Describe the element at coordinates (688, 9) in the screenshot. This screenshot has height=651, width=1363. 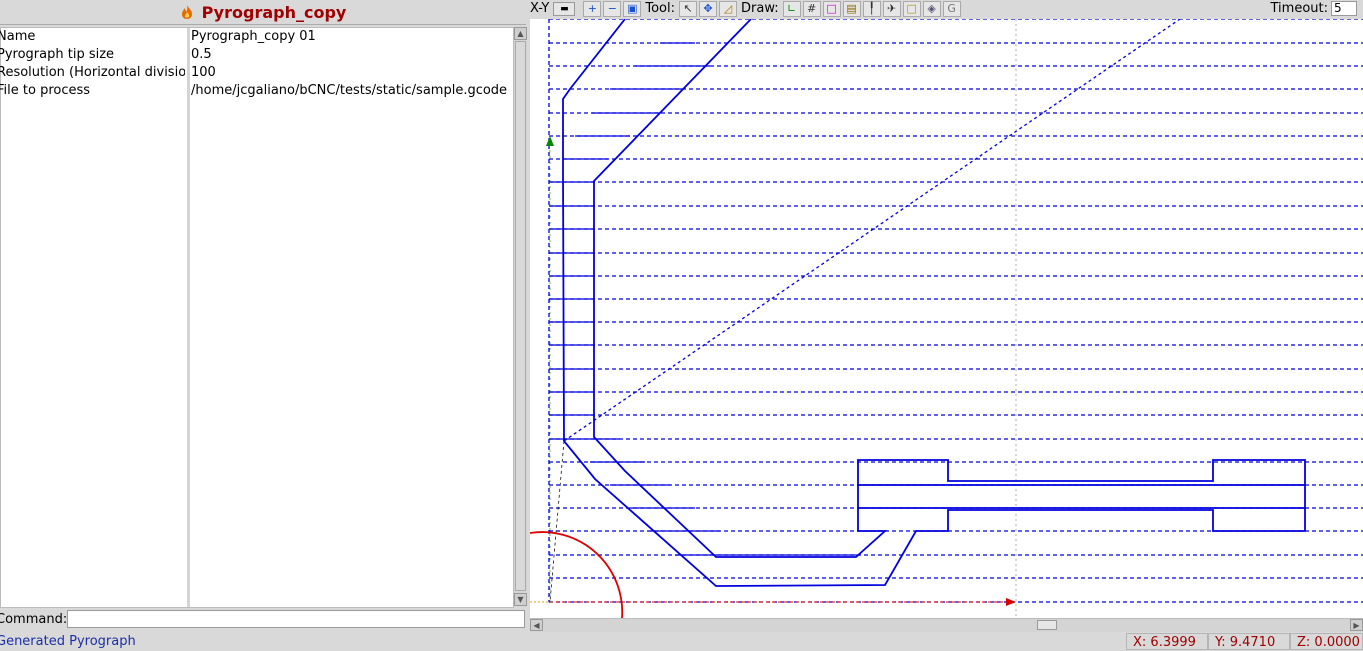
I see `pointer-icon: ↖` at that location.